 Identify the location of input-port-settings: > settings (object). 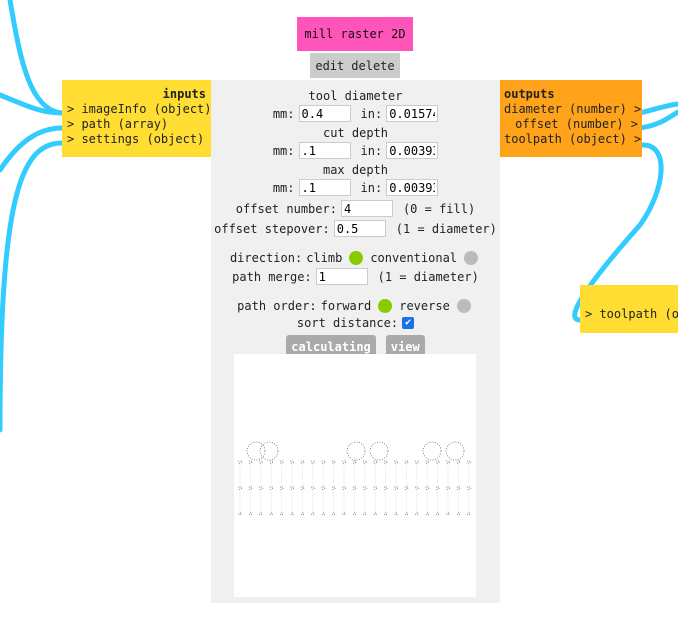
(136, 139).